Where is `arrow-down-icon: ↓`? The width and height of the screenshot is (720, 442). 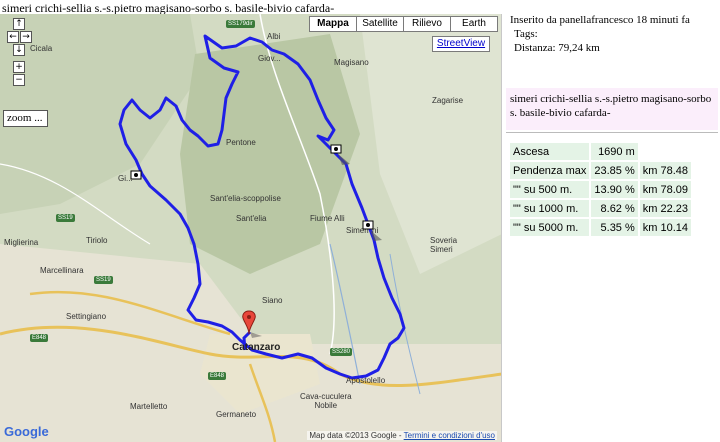 arrow-down-icon: ↓ is located at coordinates (19, 50).